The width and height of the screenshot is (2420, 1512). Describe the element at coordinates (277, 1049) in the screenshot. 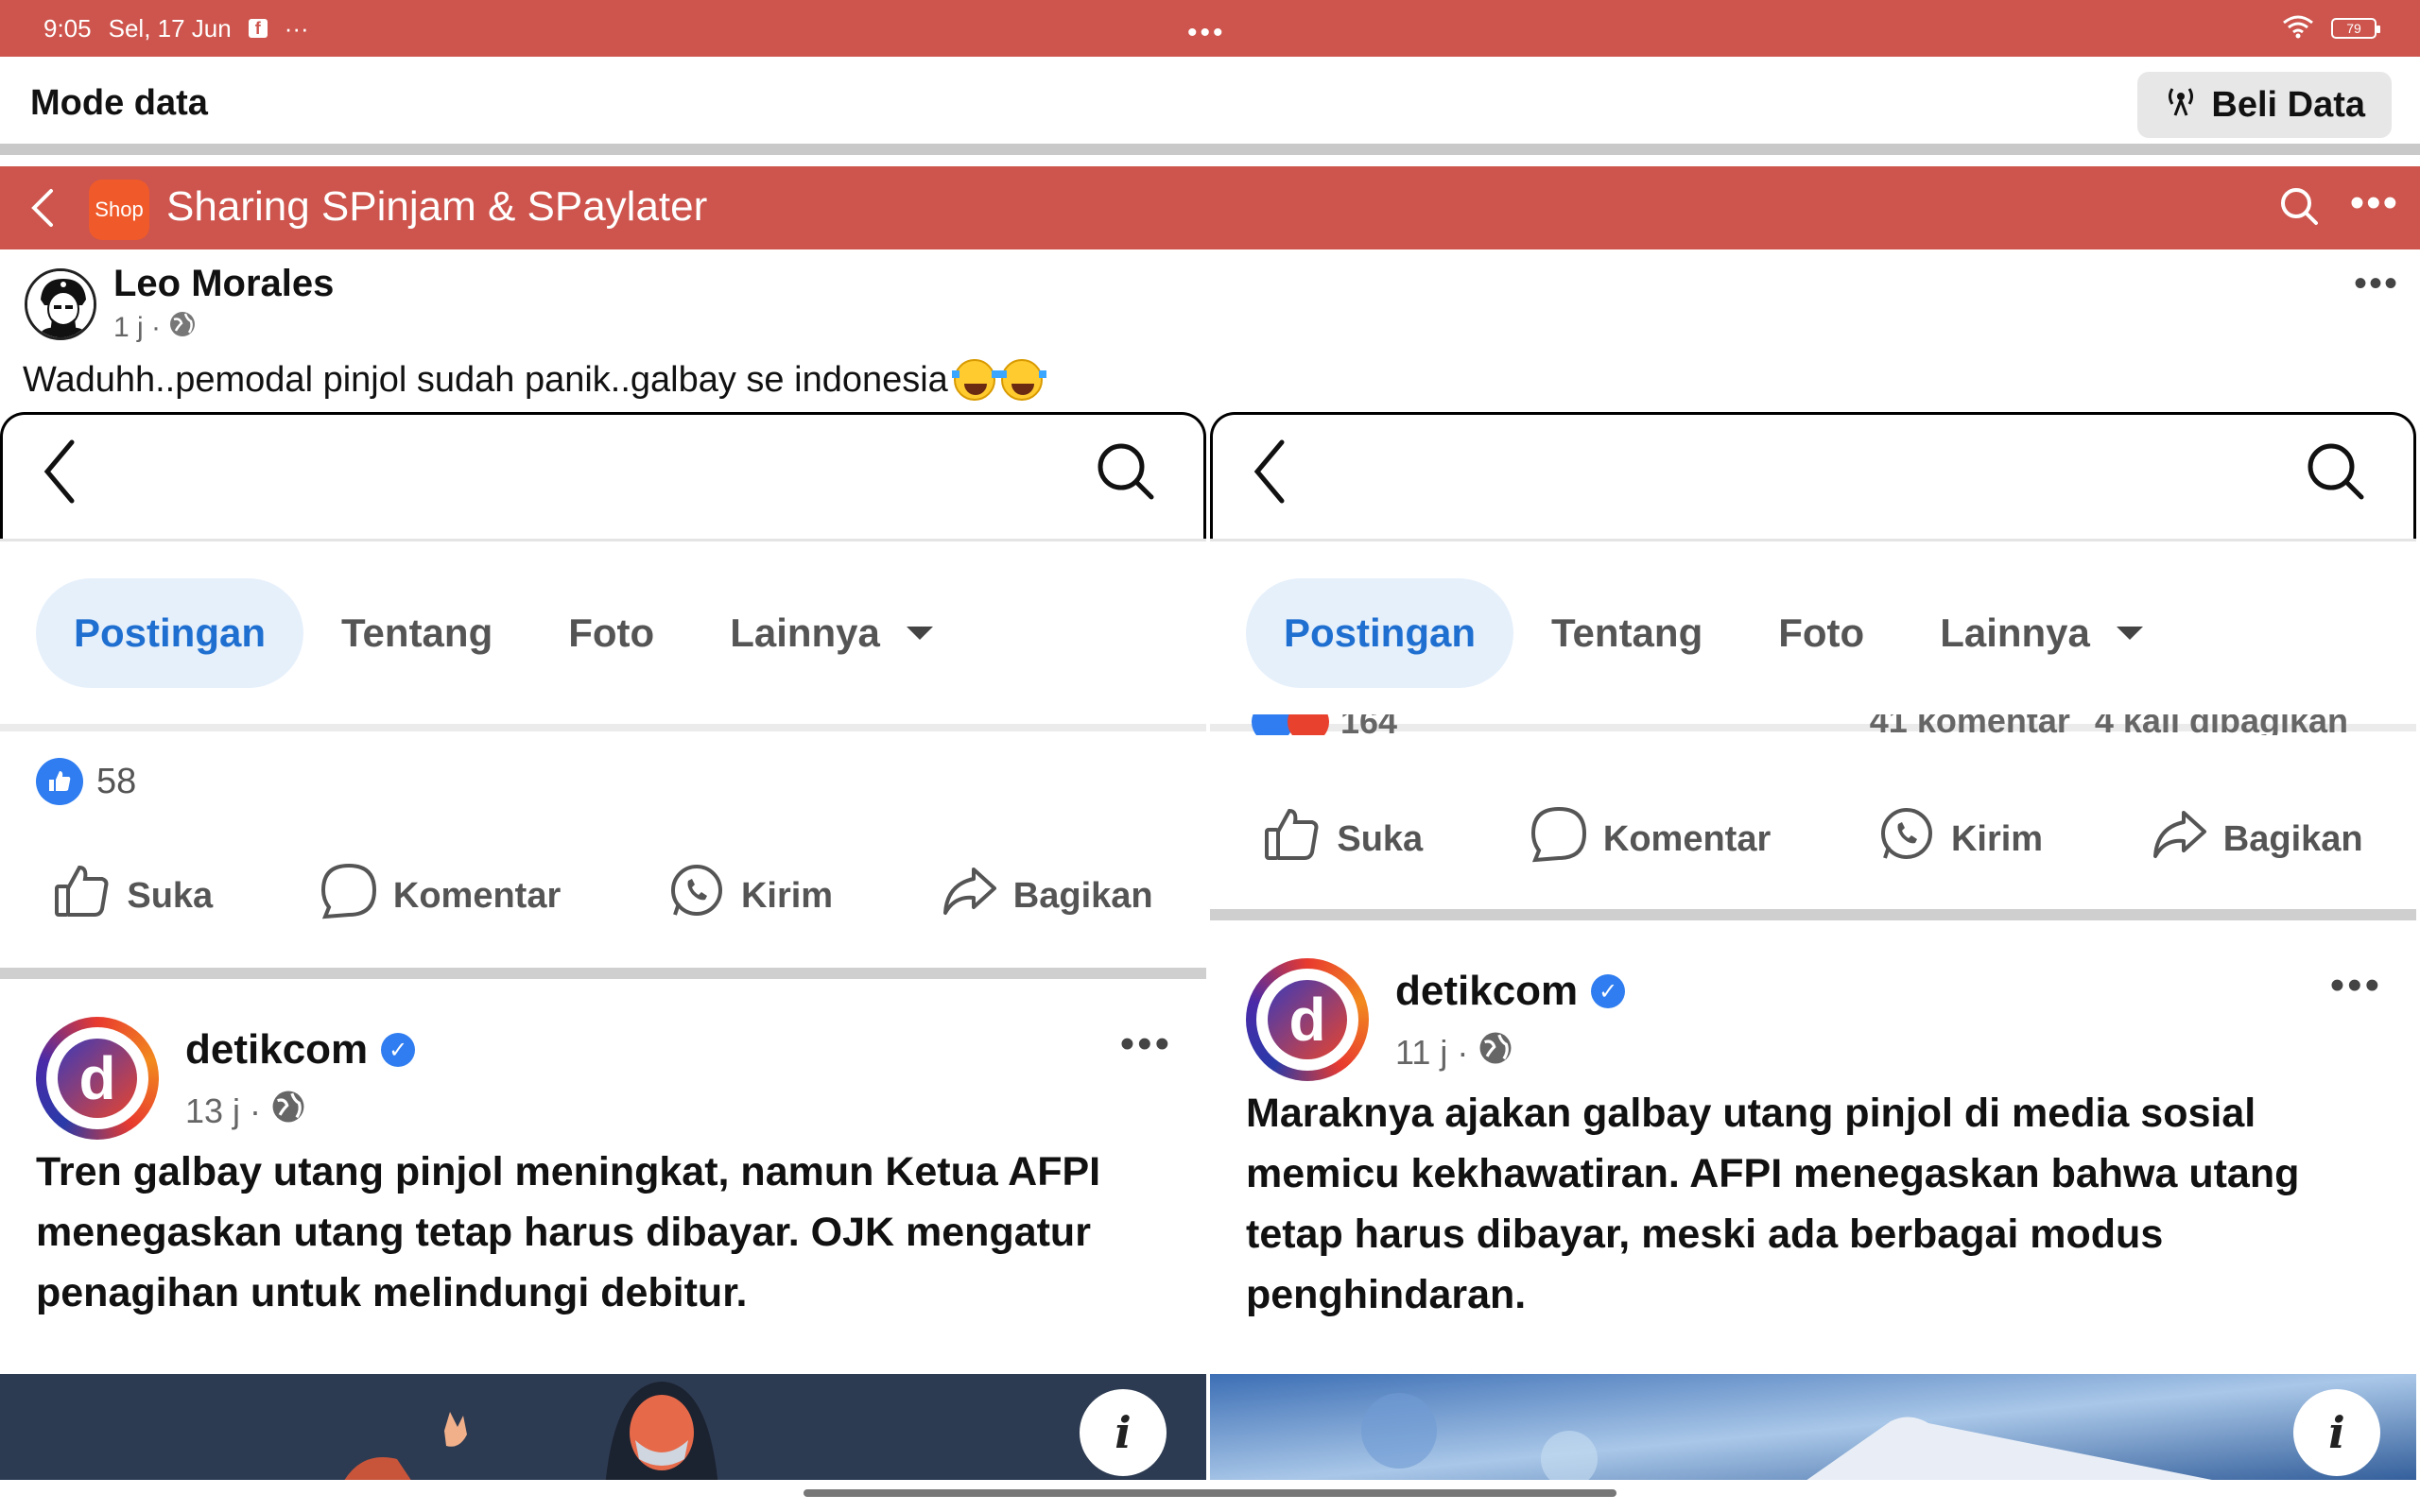

I see `page-name-label: detikcom` at that location.